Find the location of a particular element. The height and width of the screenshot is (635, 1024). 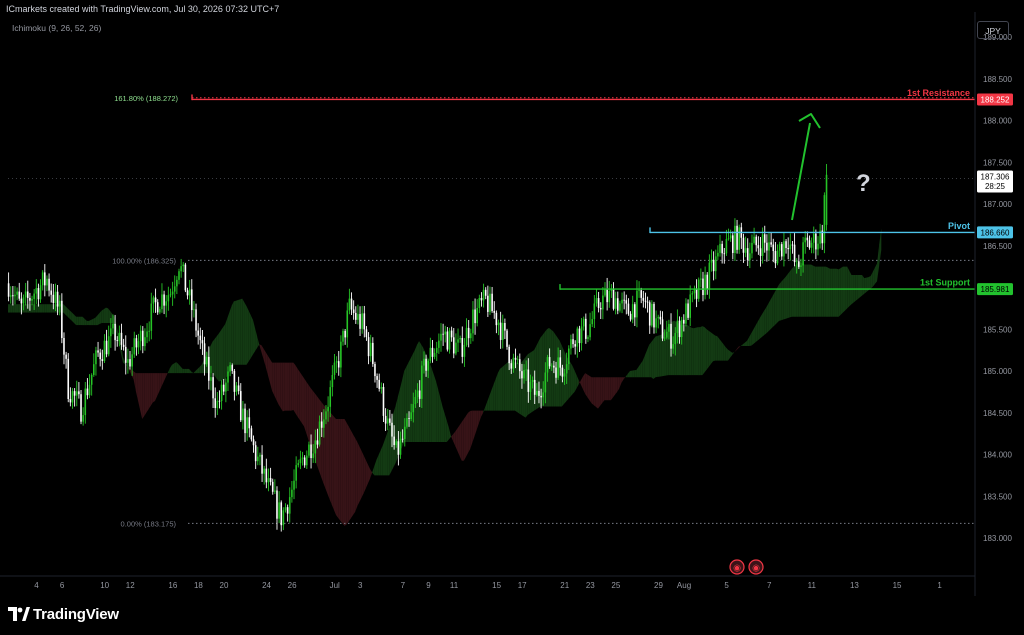

x-tick-label: 25 is located at coordinates (615, 585).